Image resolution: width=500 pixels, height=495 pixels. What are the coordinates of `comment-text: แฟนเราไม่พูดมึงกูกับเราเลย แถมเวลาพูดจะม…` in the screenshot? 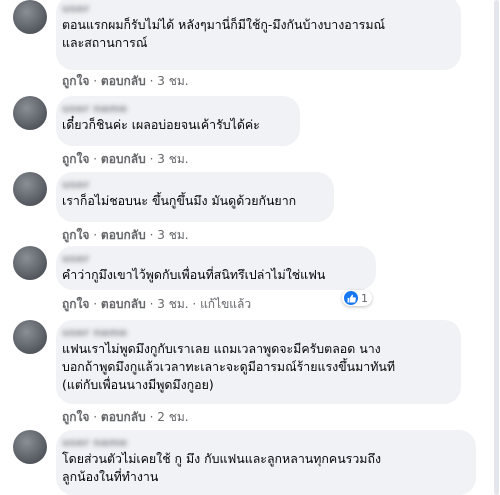 It's located at (229, 366).